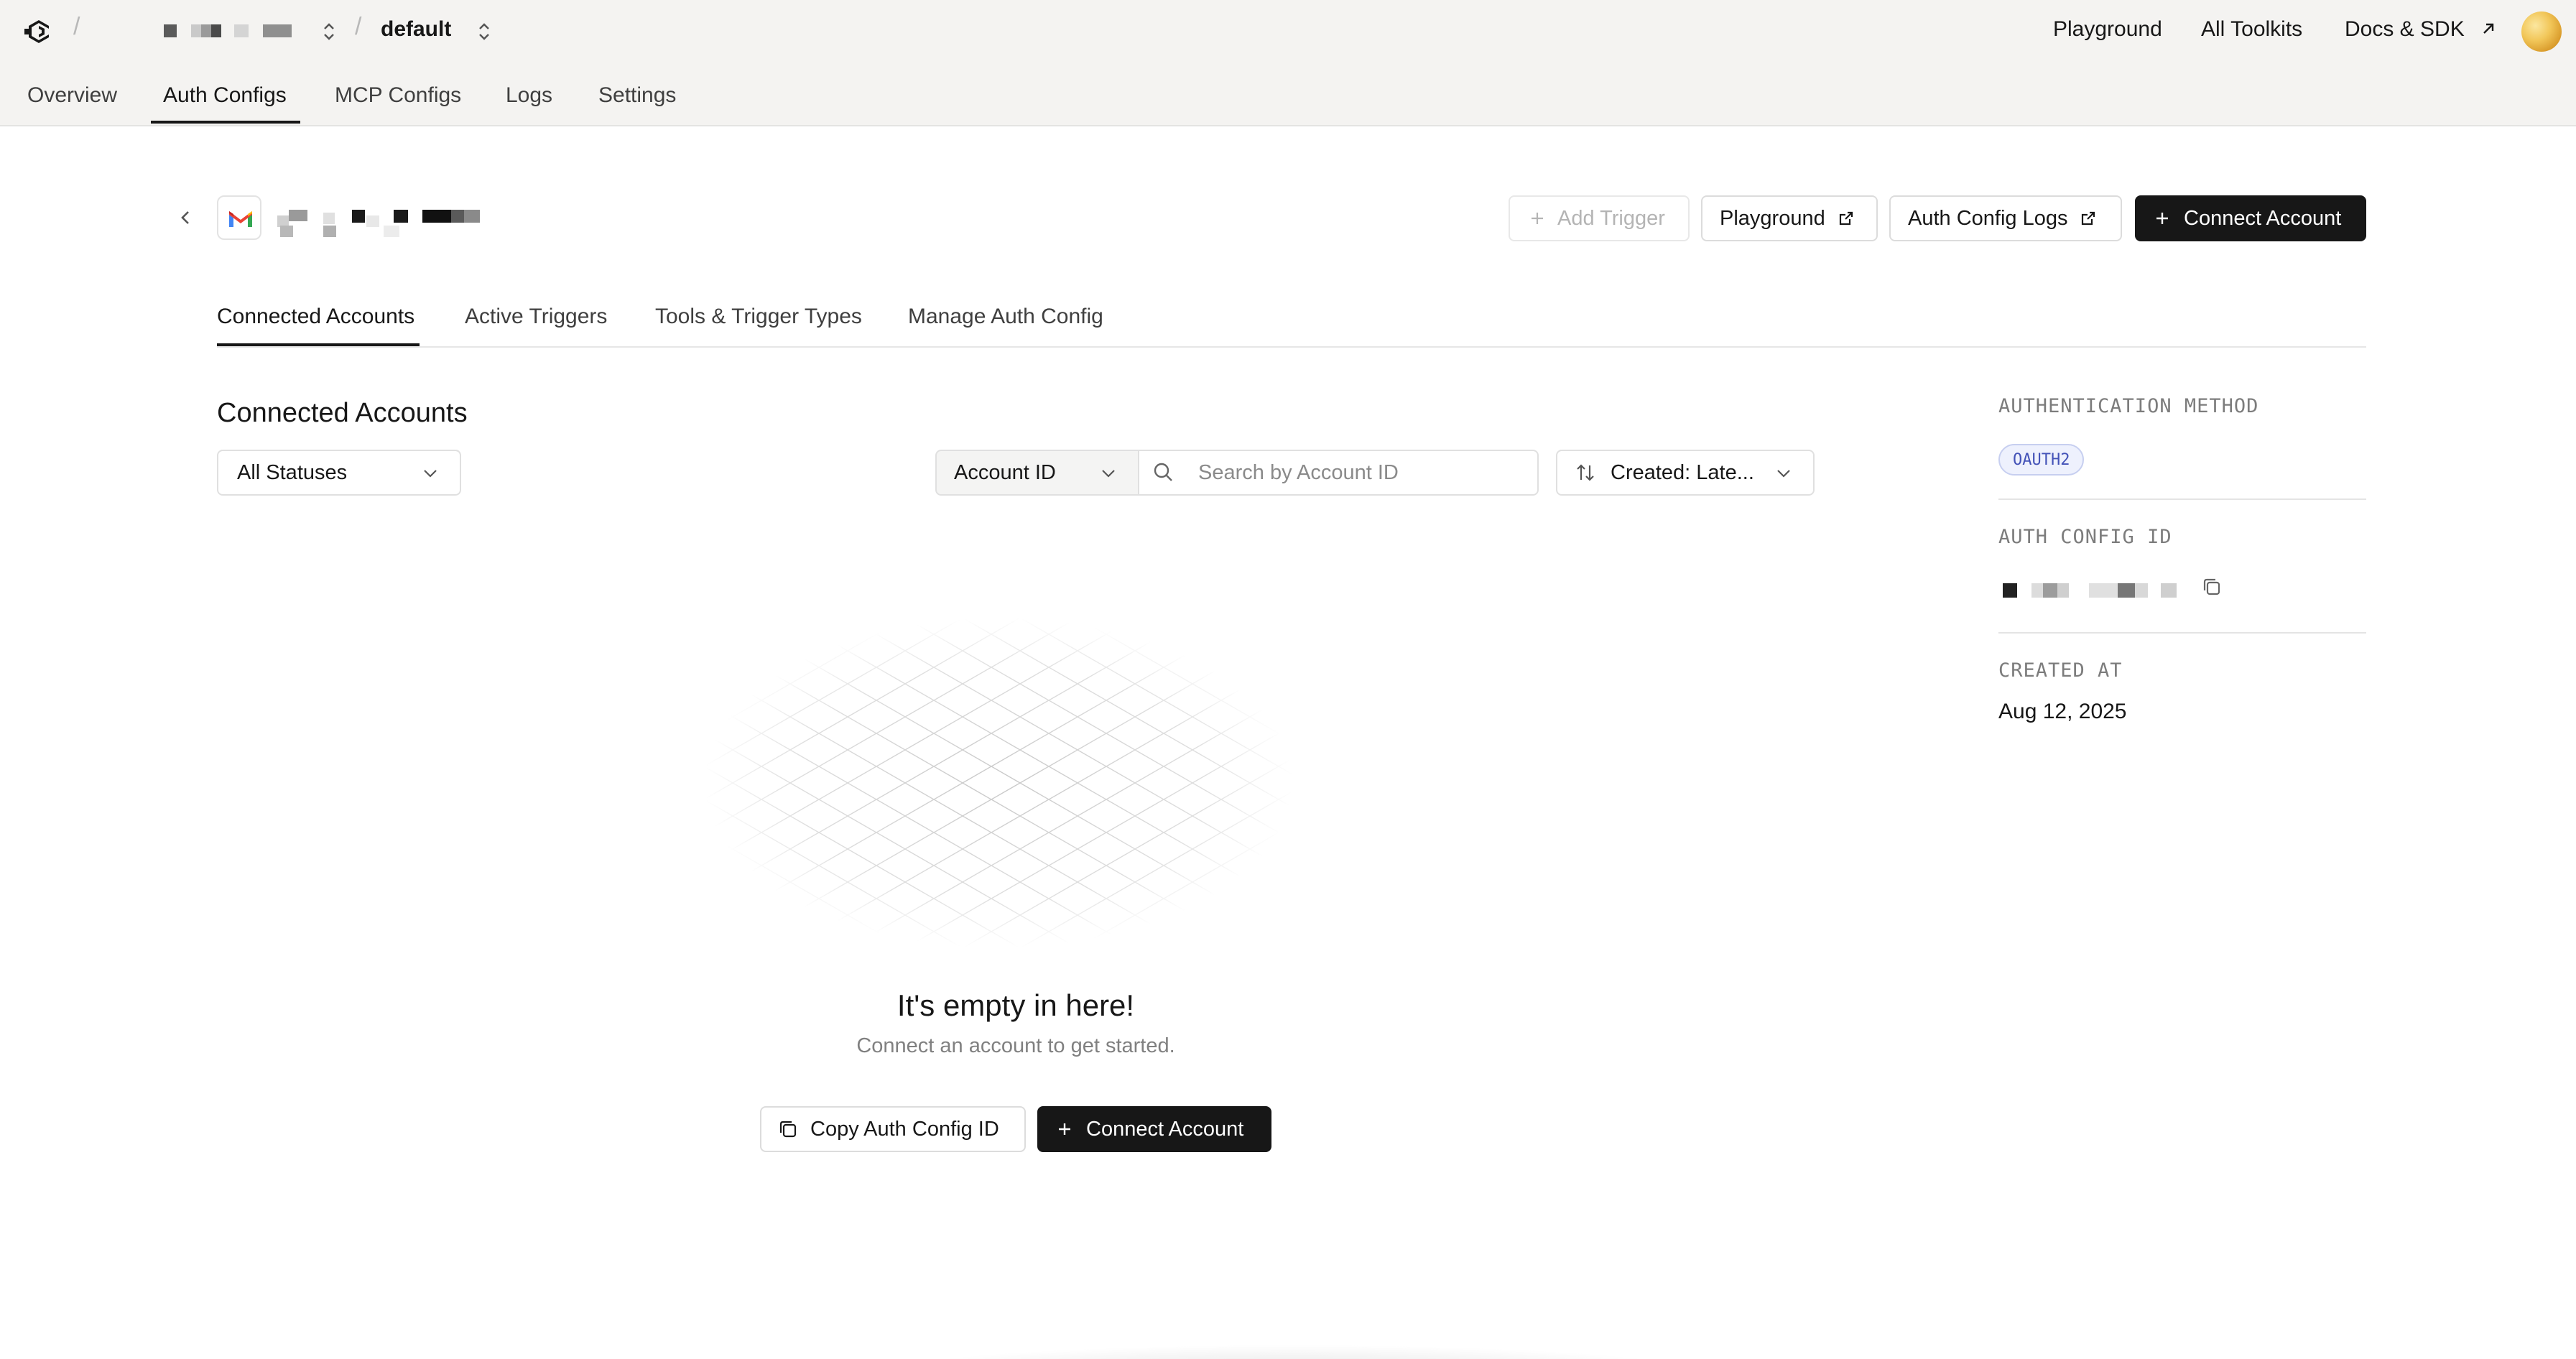  What do you see at coordinates (2060, 670) in the screenshot?
I see `created-at-label: CREATED AT` at bounding box center [2060, 670].